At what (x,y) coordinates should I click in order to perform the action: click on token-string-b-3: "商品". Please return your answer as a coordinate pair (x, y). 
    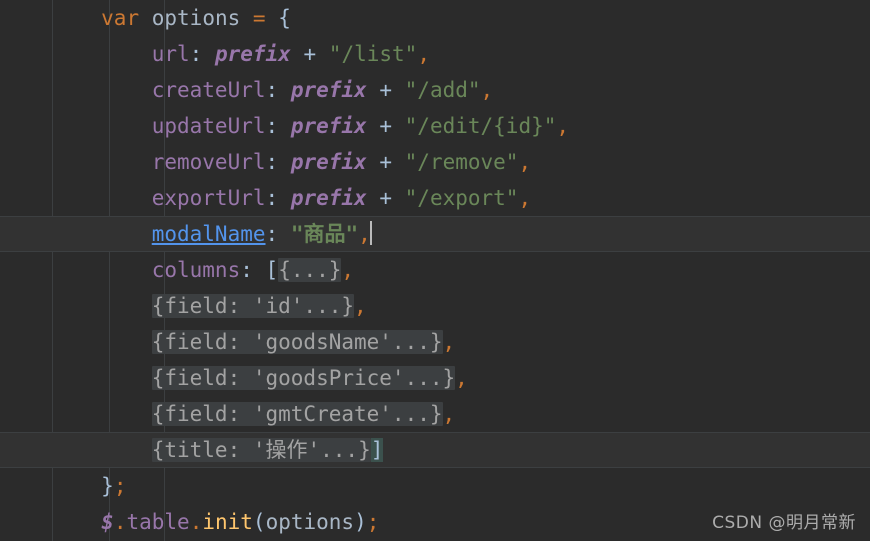
    Looking at the image, I should click on (324, 234).